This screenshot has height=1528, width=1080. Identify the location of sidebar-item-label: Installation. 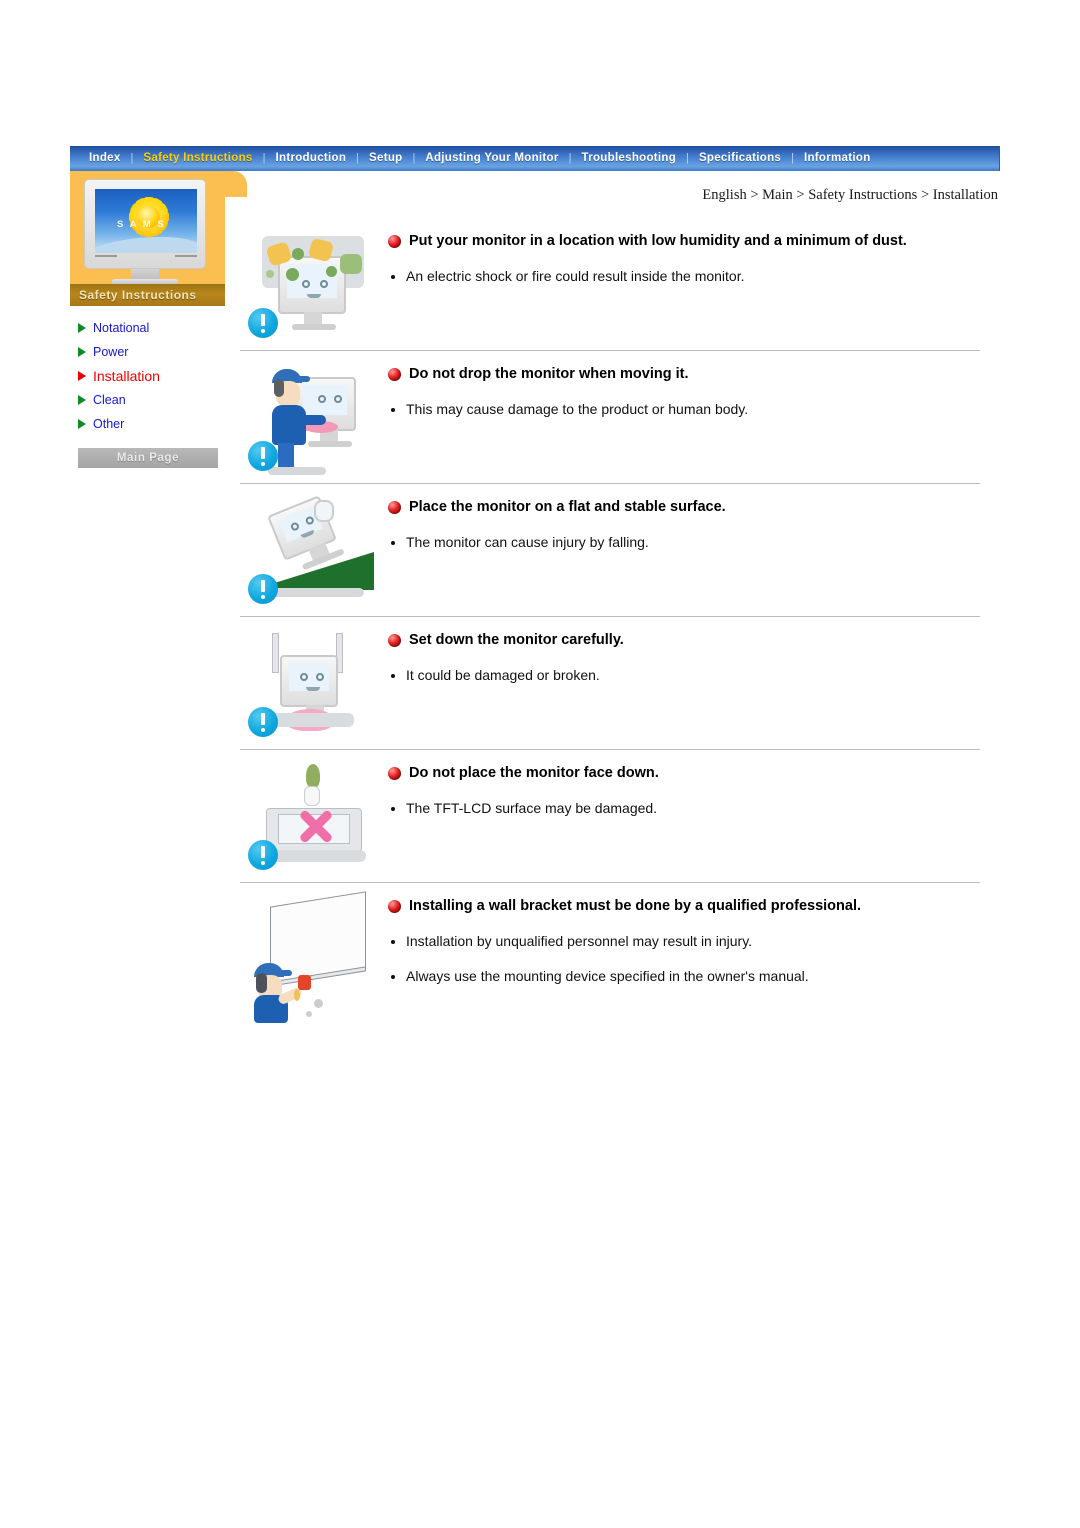
(126, 376).